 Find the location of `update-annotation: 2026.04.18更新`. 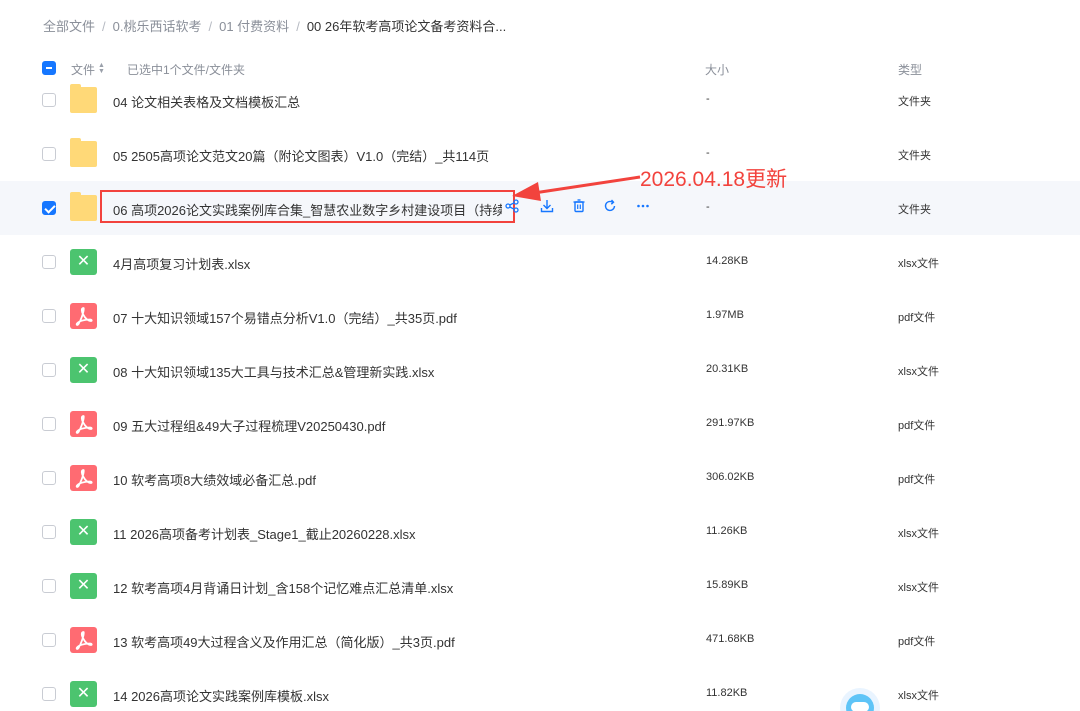

update-annotation: 2026.04.18更新 is located at coordinates (714, 179).